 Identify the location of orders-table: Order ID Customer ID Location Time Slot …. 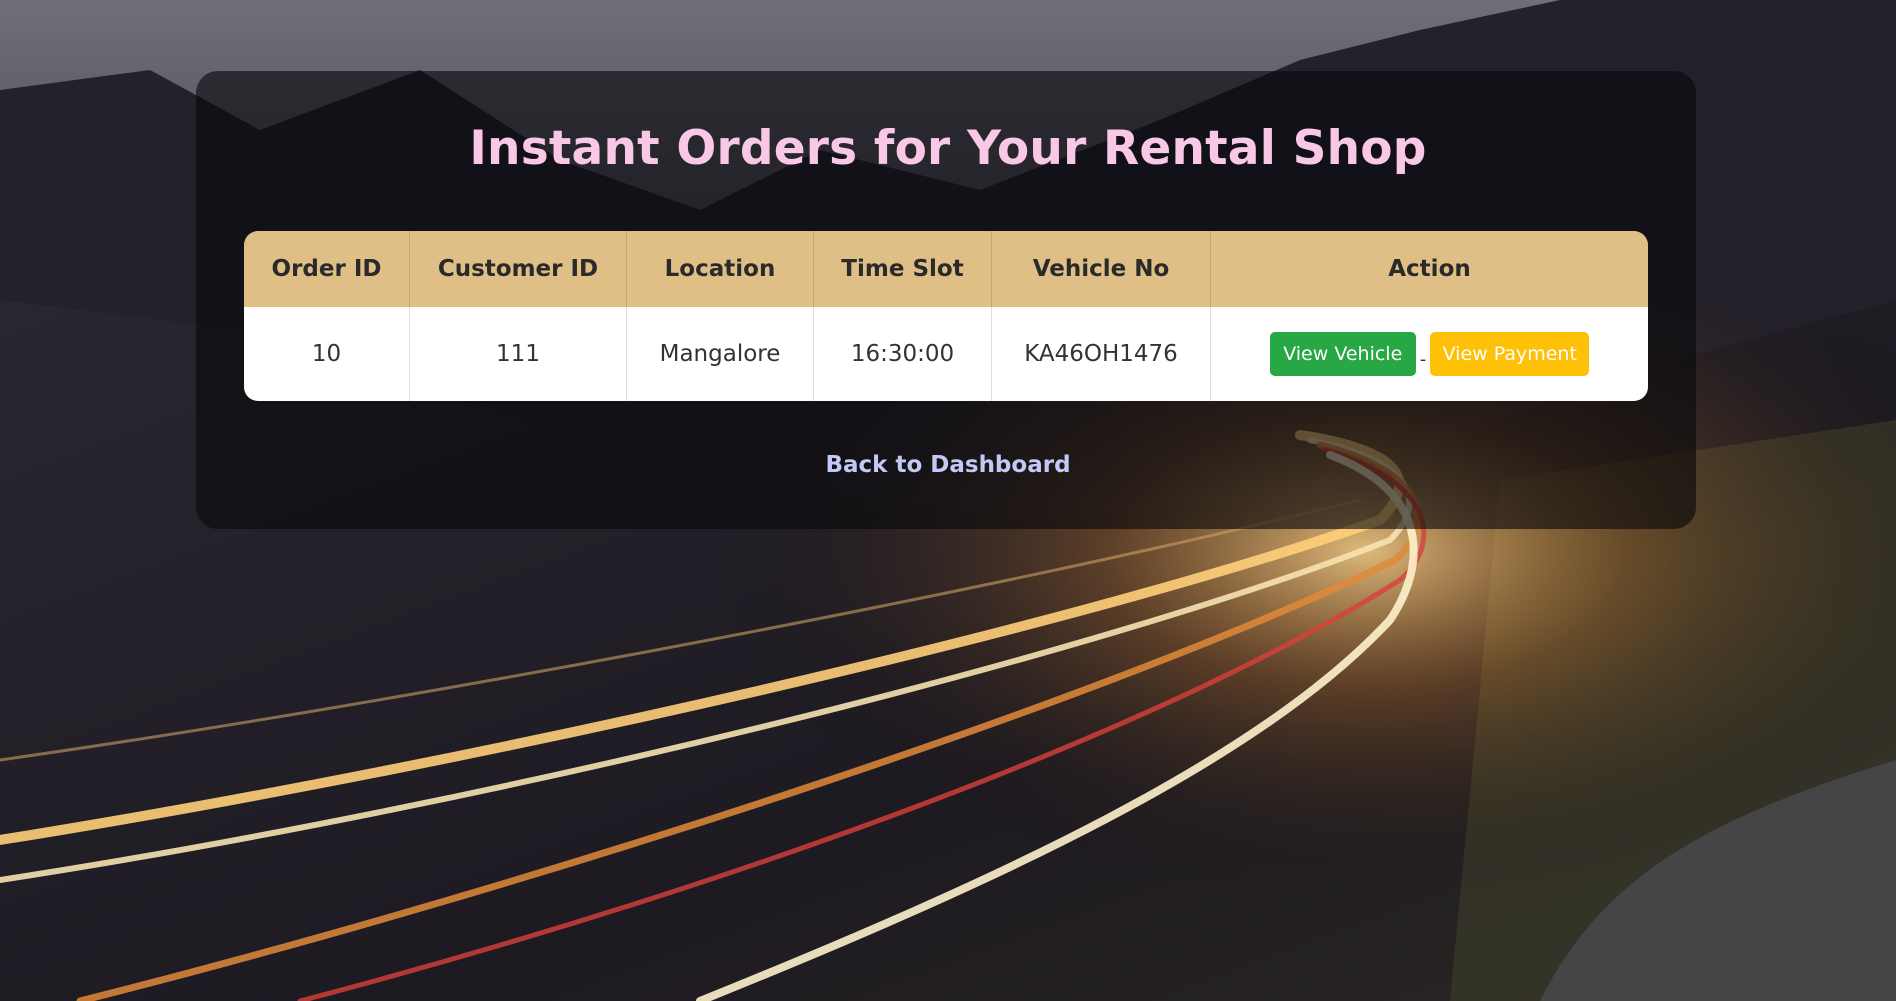
(946, 316).